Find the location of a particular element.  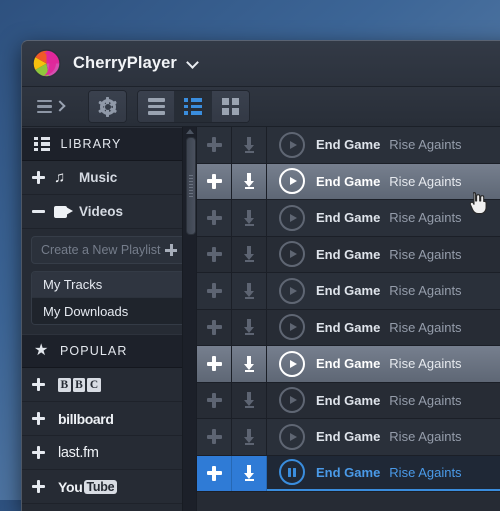

sidebar-item-videos: Videos is located at coordinates (109, 212).